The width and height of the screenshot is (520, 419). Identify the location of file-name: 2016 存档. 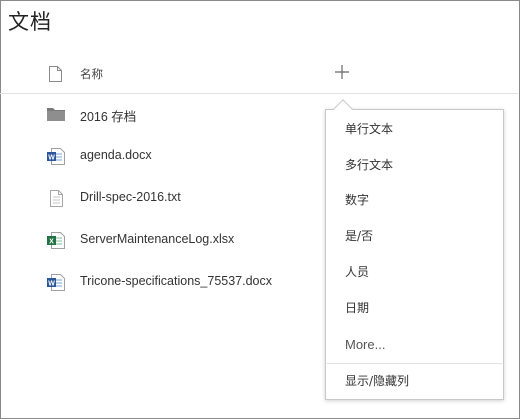
(108, 115).